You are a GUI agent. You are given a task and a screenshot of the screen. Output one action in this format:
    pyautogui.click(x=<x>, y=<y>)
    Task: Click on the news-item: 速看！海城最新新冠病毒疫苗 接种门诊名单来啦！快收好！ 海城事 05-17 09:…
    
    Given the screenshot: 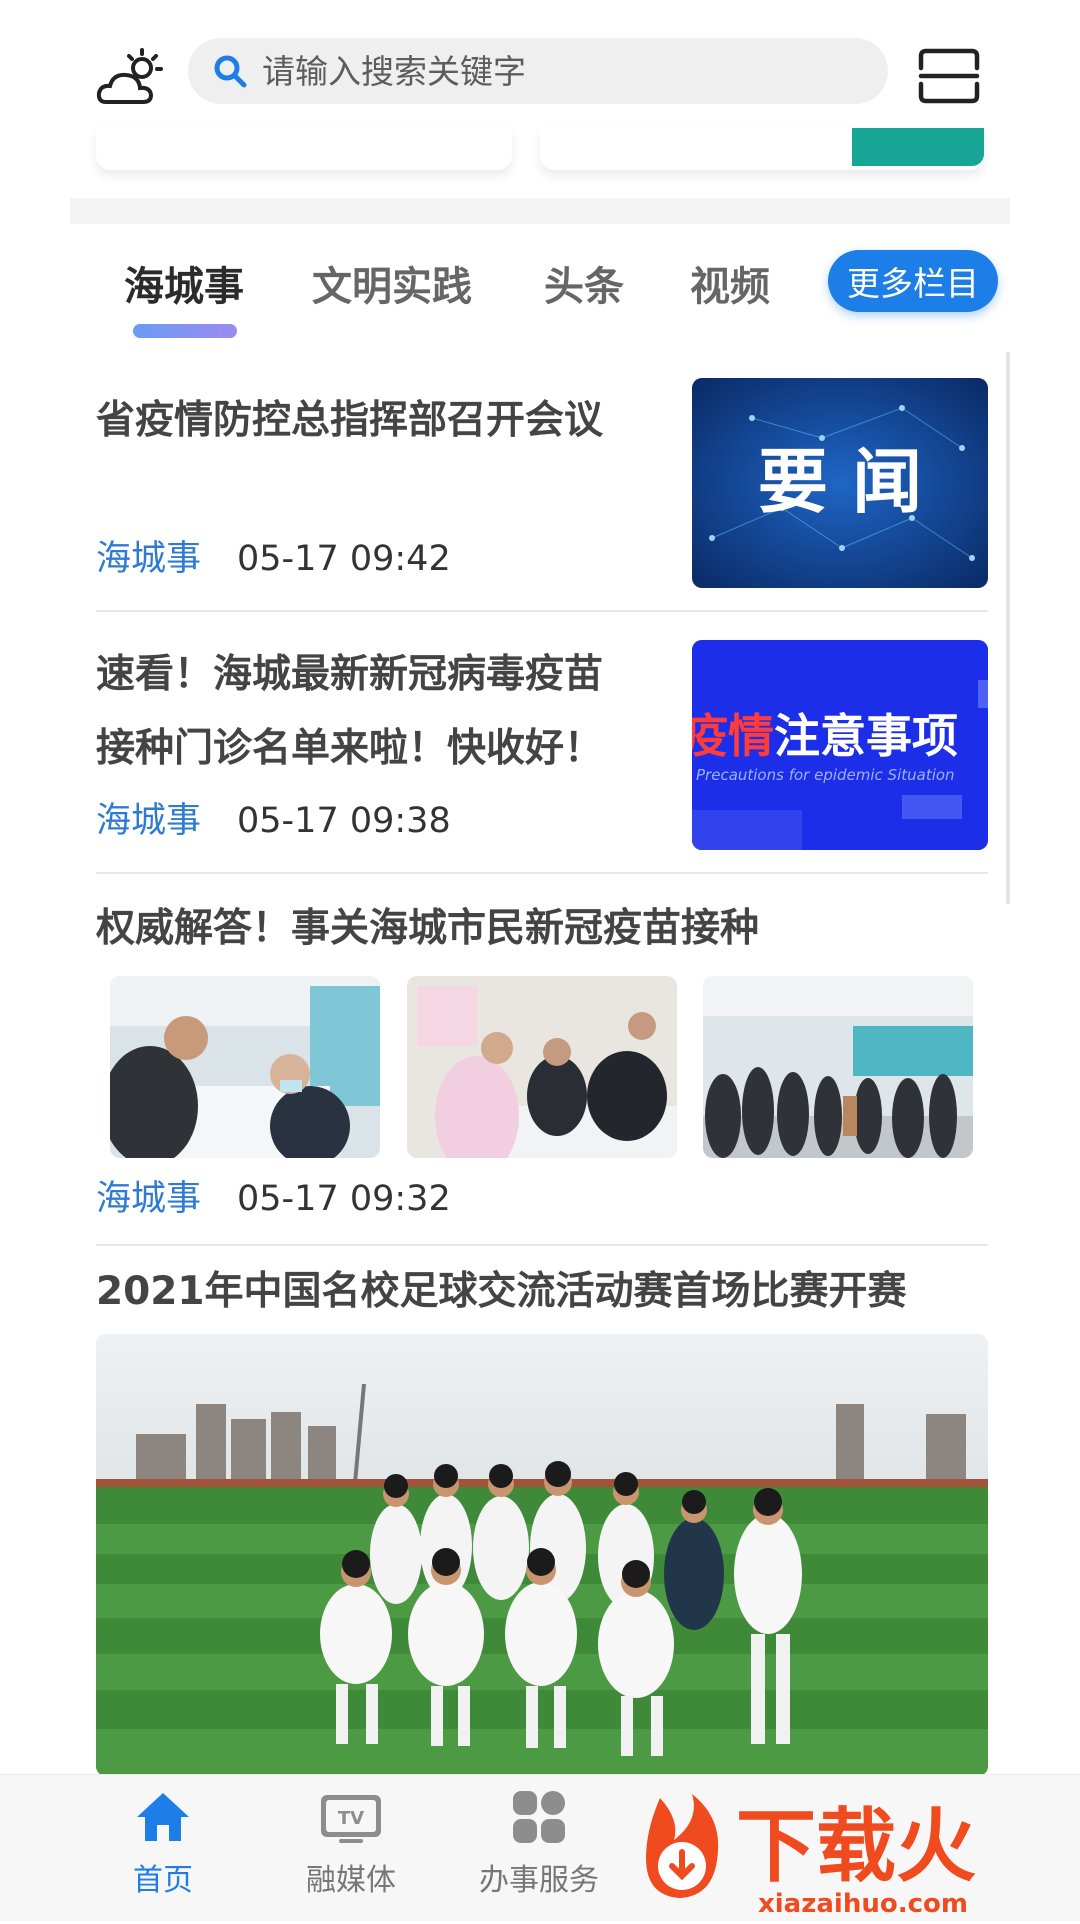 What is the action you would take?
    pyautogui.click(x=542, y=745)
    